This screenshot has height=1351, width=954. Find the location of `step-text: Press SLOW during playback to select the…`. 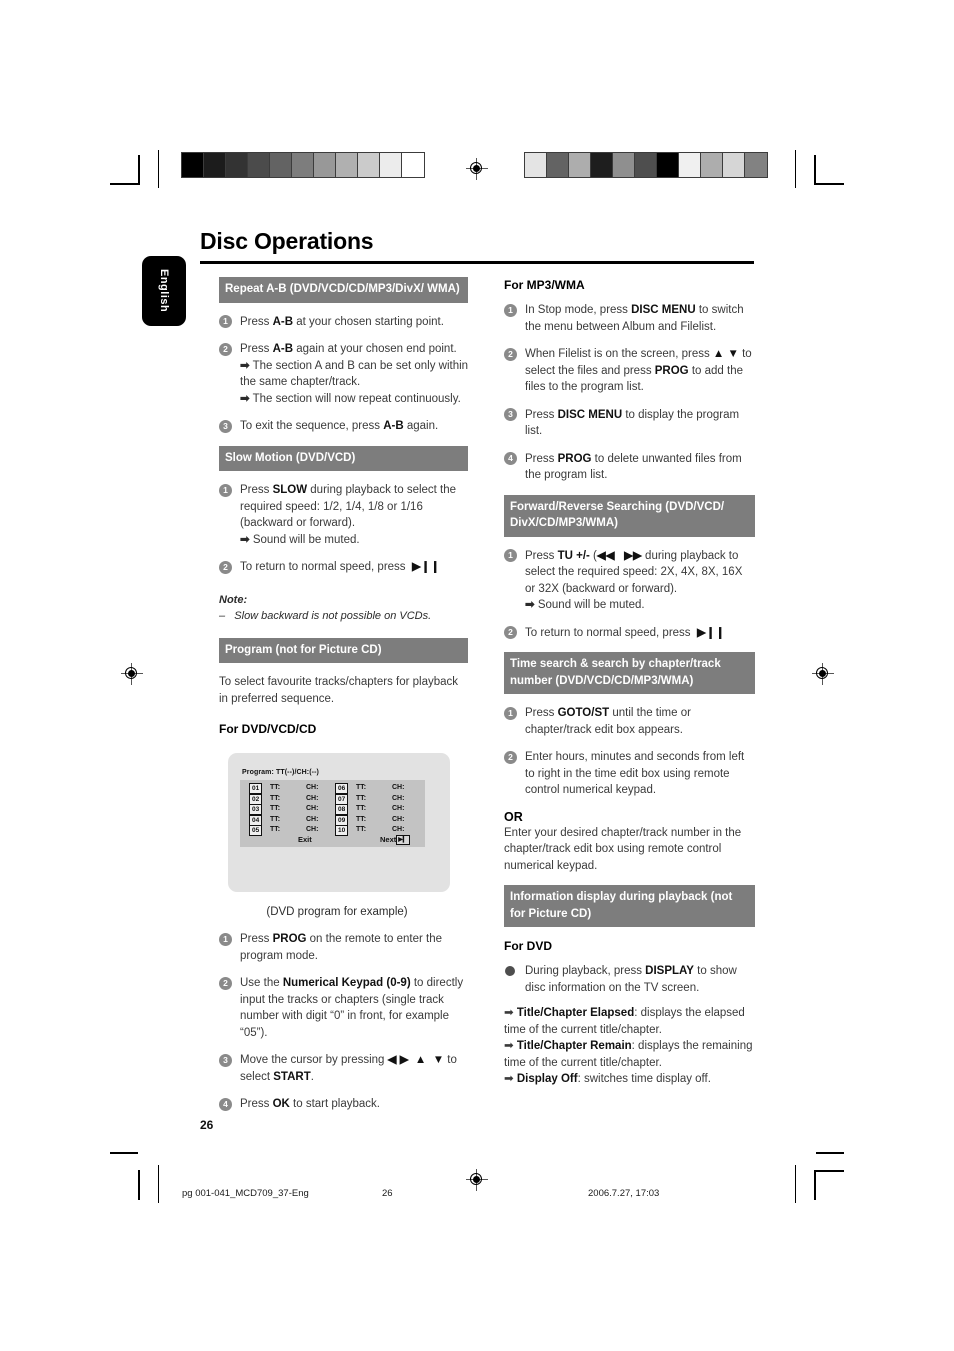

step-text: Press SLOW during playback to select the… is located at coordinates (348, 515).